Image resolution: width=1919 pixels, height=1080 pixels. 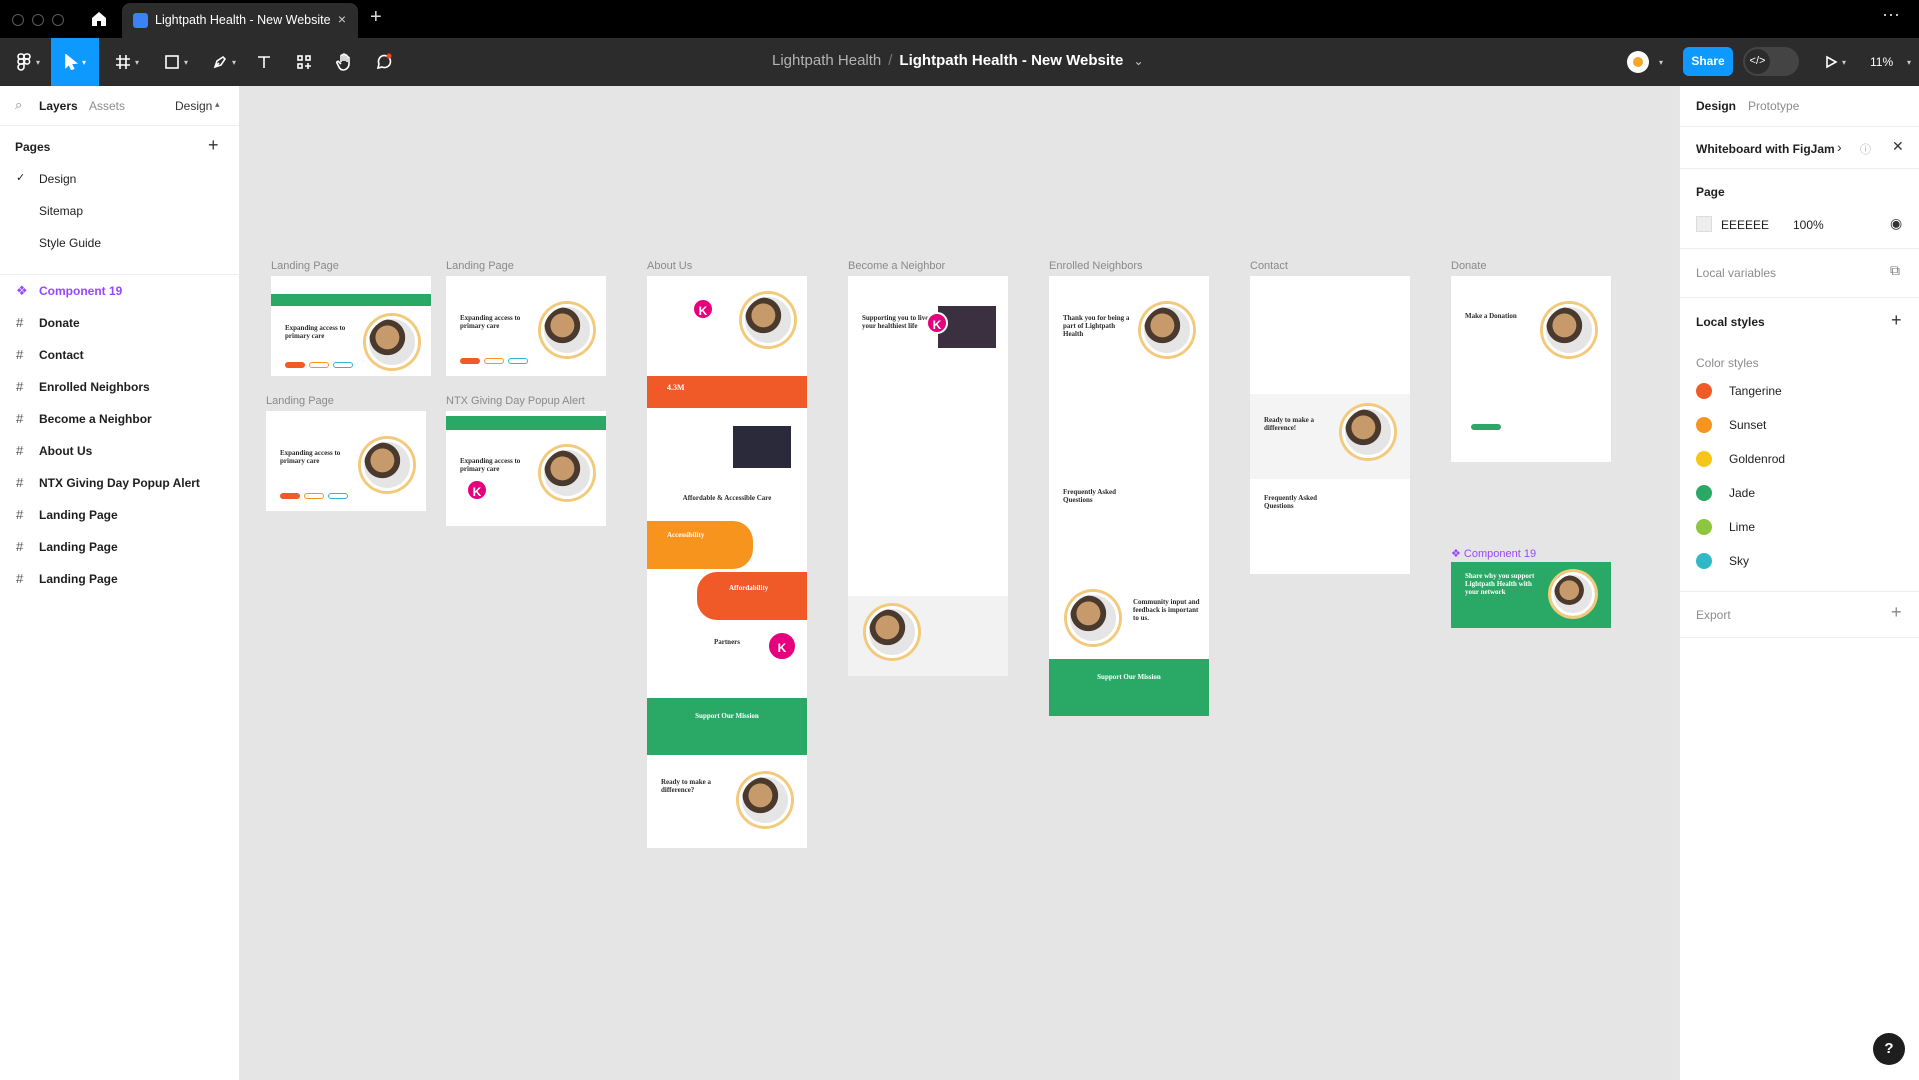 What do you see at coordinates (1881, 62) in the screenshot?
I see `zoom-level: 11%` at bounding box center [1881, 62].